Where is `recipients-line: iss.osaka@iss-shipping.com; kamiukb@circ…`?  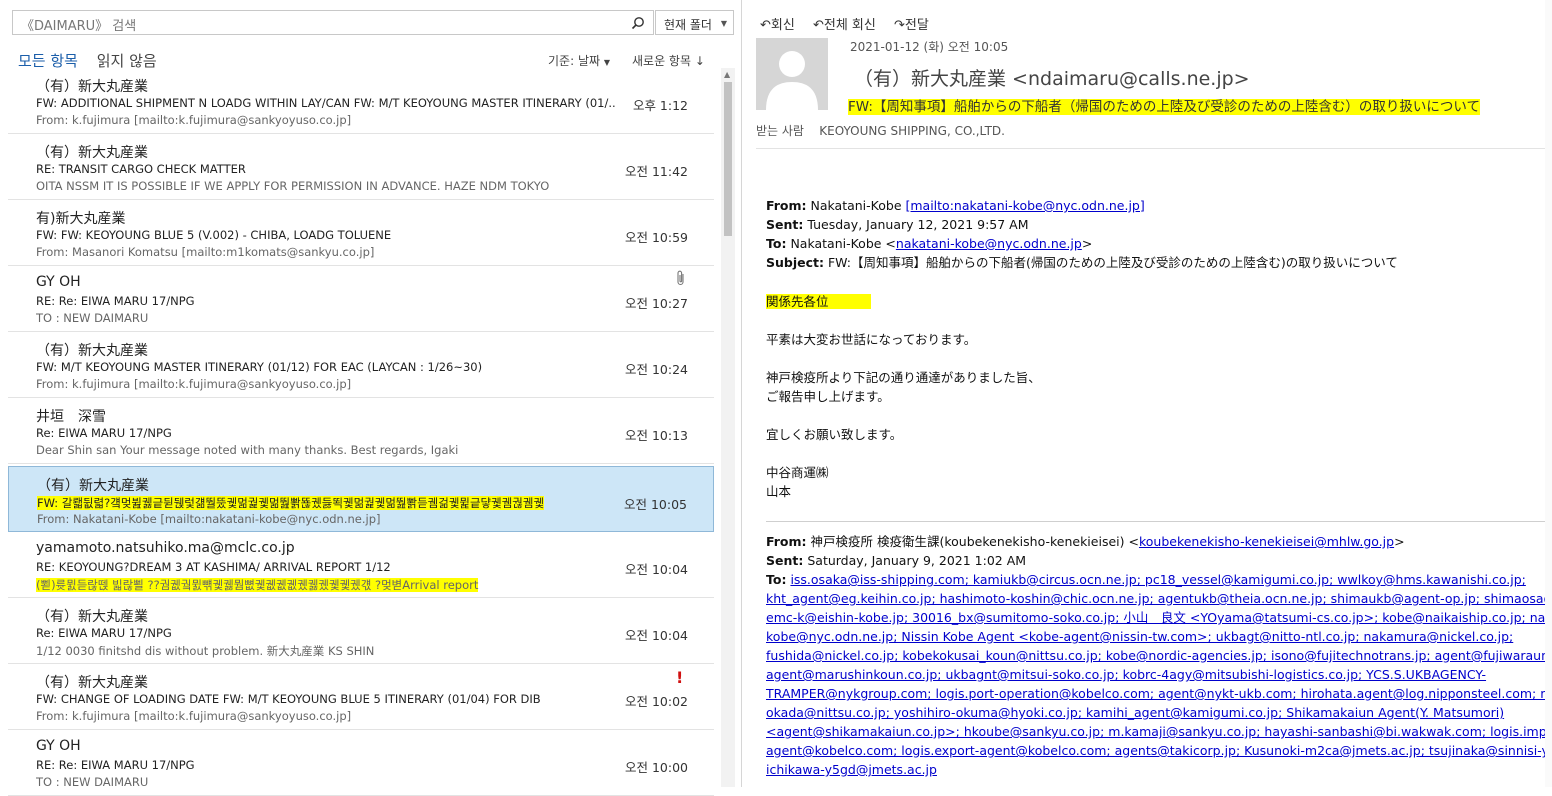
recipients-line: iss.osaka@iss-shipping.com; kamiukb@circ… is located at coordinates (1157, 579).